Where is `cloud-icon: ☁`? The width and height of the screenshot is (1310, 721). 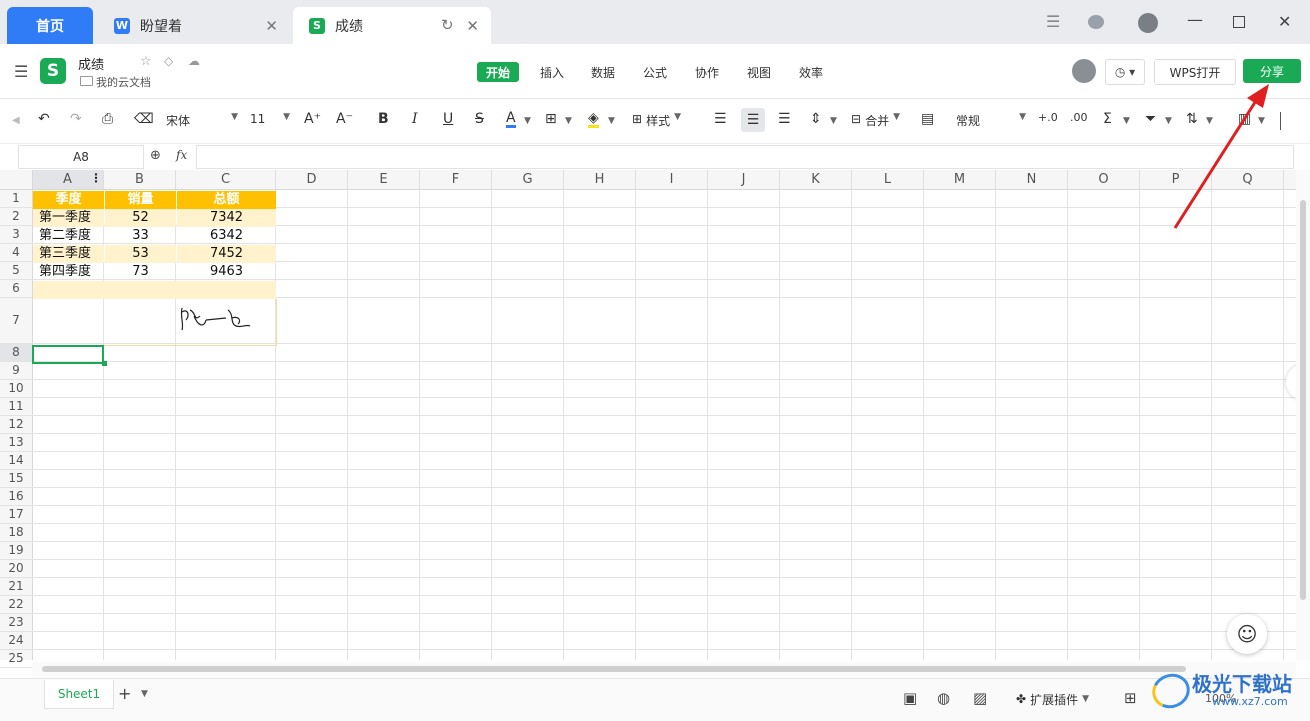
cloud-icon: ☁ is located at coordinates (194, 61).